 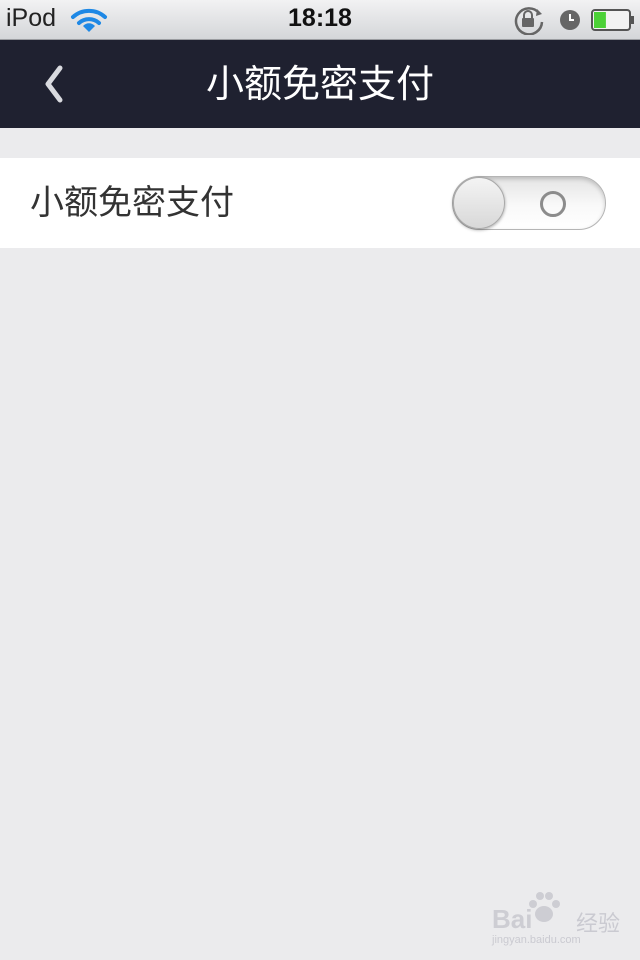 I want to click on page-title: 小额免密支付, so click(x=319, y=84).